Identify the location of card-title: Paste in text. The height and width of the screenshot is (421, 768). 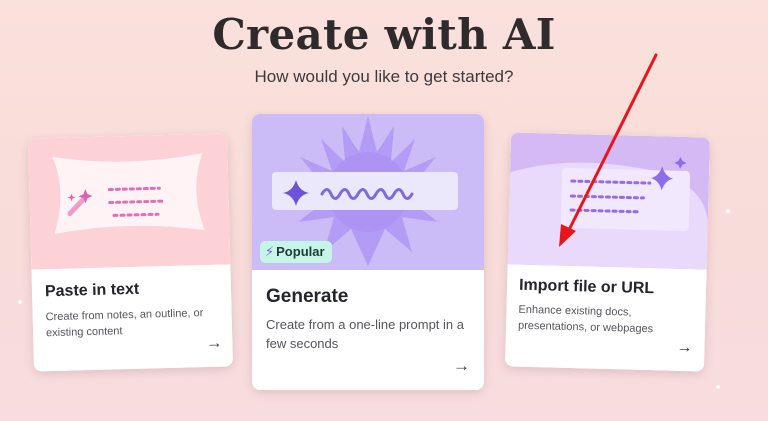
(92, 290).